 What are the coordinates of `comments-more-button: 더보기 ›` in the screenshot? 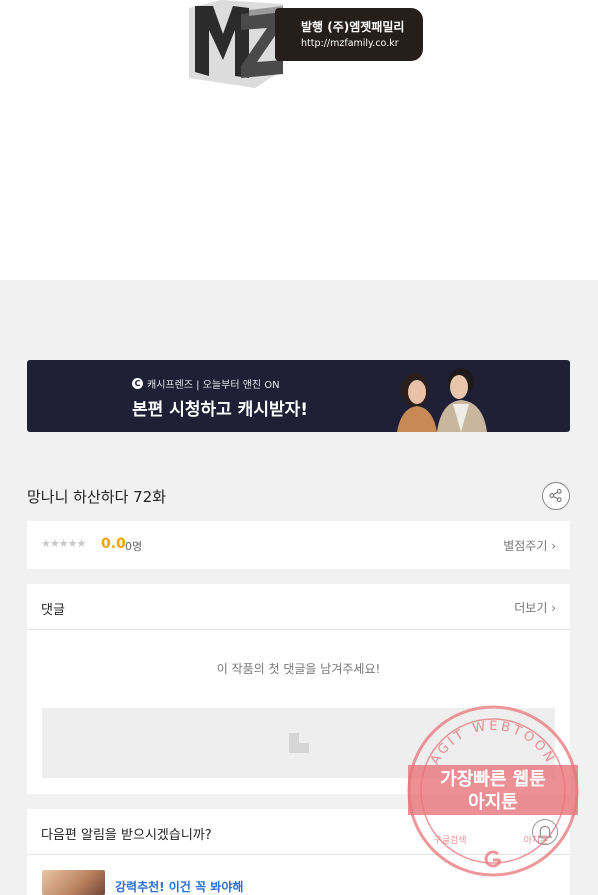 It's located at (535, 607).